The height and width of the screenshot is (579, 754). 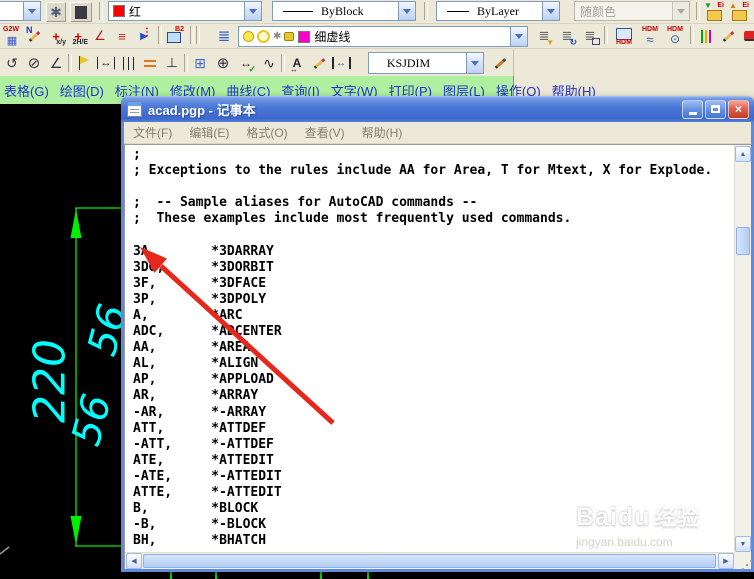 What do you see at coordinates (650, 36) in the screenshot?
I see `hdm-wave-button: ≈ HDM` at bounding box center [650, 36].